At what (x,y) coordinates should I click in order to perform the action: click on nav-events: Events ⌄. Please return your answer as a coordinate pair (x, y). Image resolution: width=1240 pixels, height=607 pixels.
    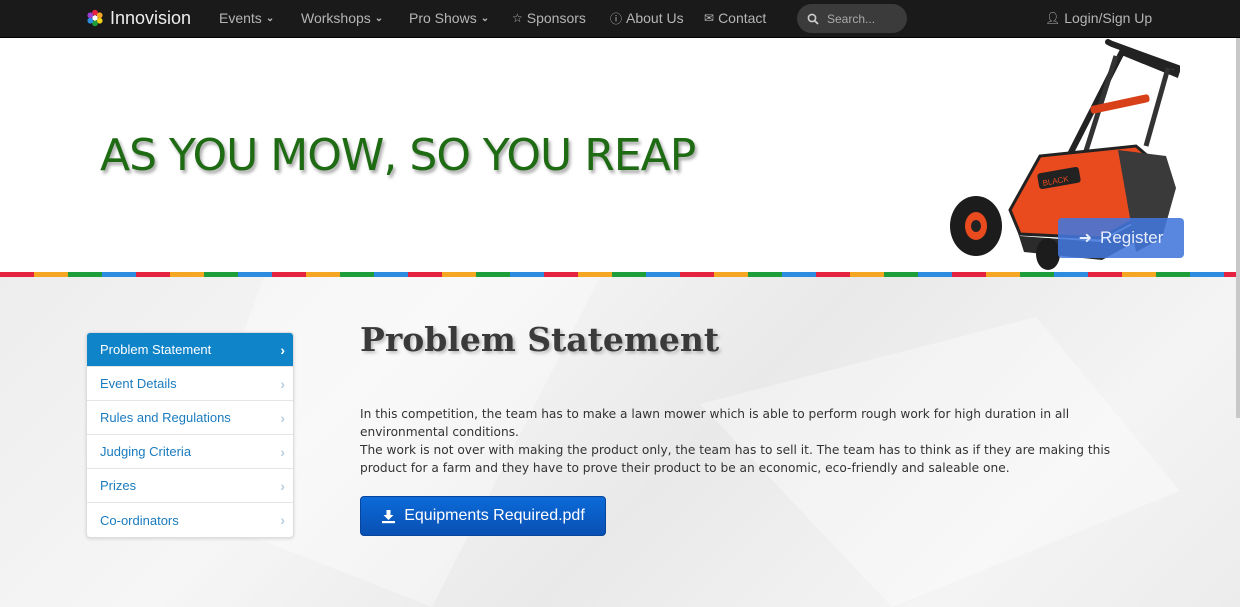
    Looking at the image, I should click on (246, 18).